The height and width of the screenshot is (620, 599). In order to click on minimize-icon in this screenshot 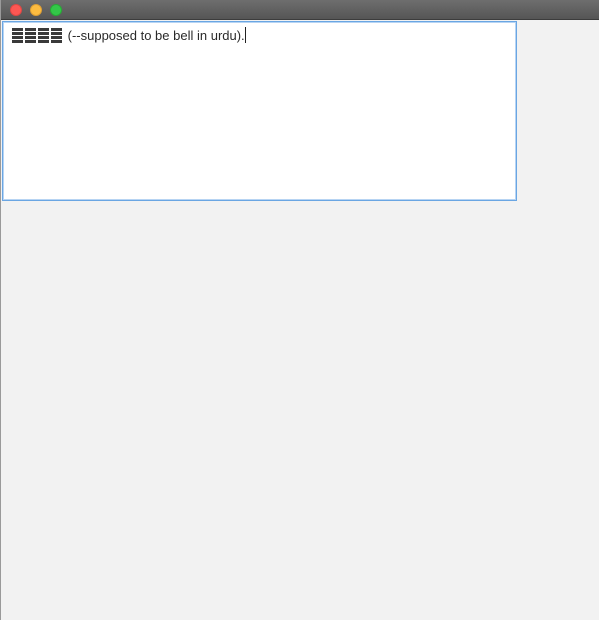, I will do `click(36, 10)`.